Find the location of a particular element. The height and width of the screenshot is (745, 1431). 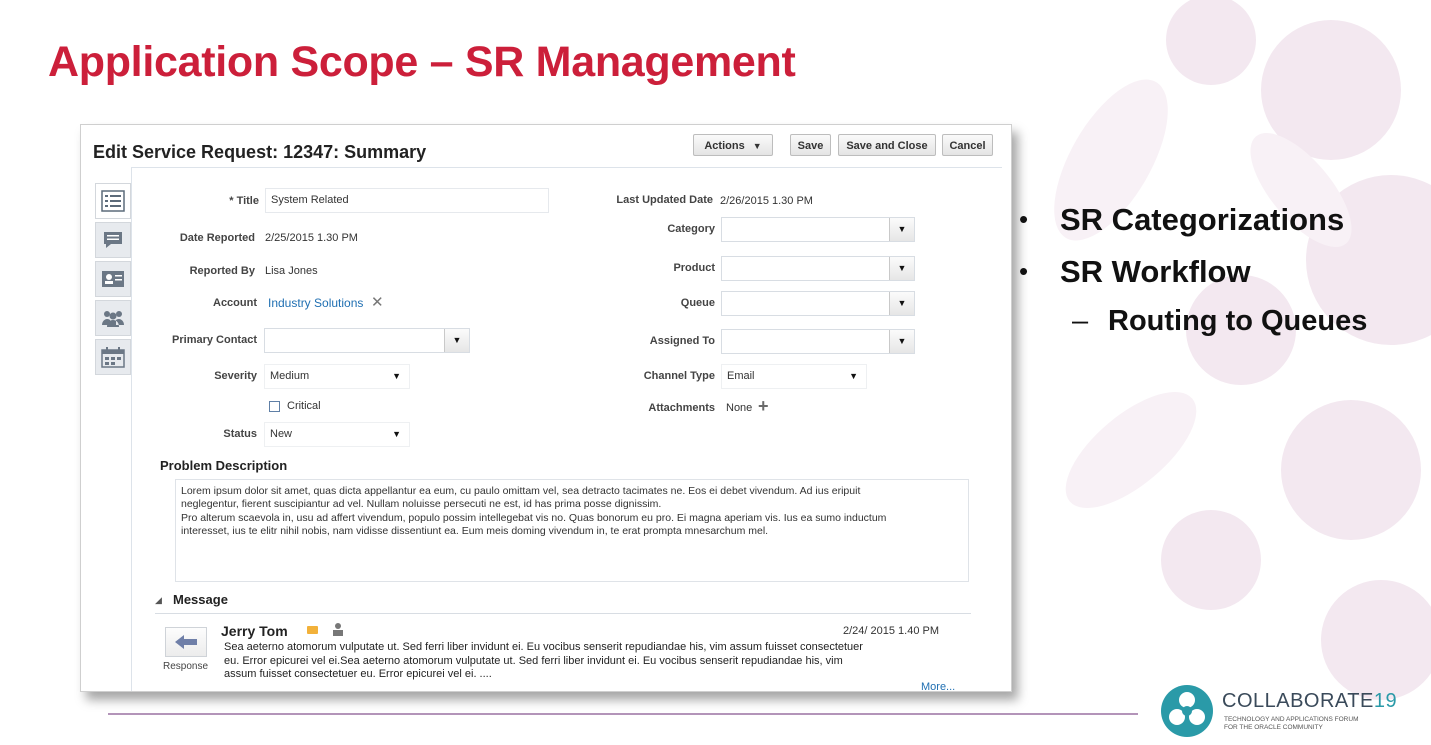

collaborate-logo-icon is located at coordinates (1187, 711).